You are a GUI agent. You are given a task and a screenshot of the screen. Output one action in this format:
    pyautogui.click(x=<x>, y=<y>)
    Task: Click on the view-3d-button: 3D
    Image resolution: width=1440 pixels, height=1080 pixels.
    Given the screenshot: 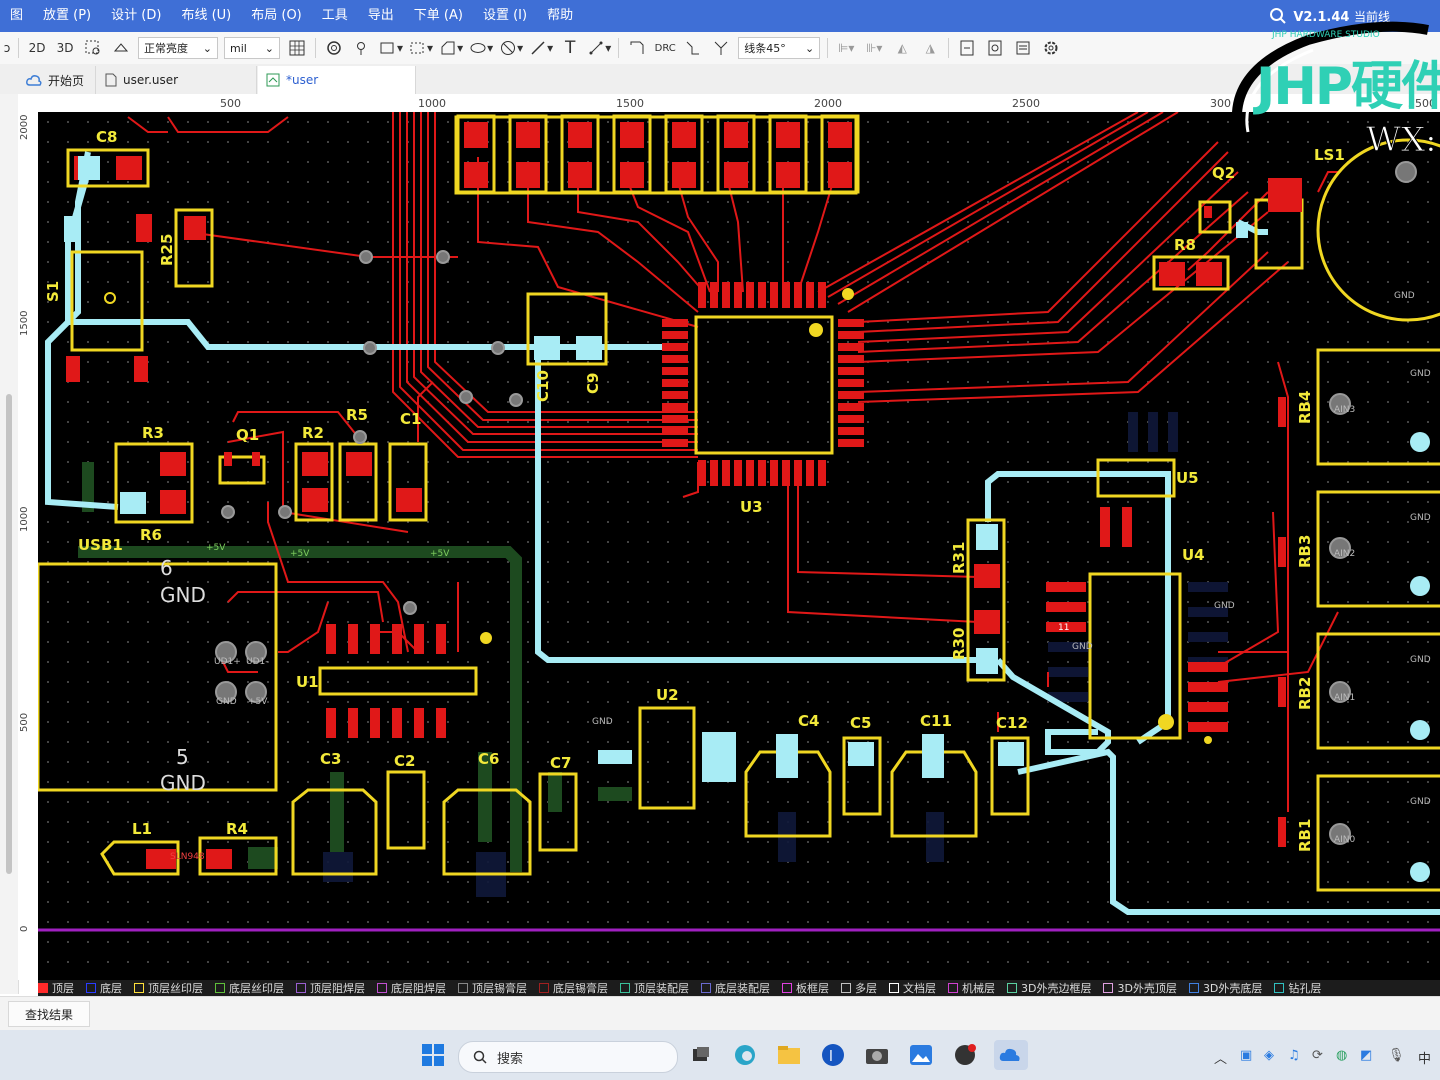 What is the action you would take?
    pyautogui.click(x=65, y=48)
    